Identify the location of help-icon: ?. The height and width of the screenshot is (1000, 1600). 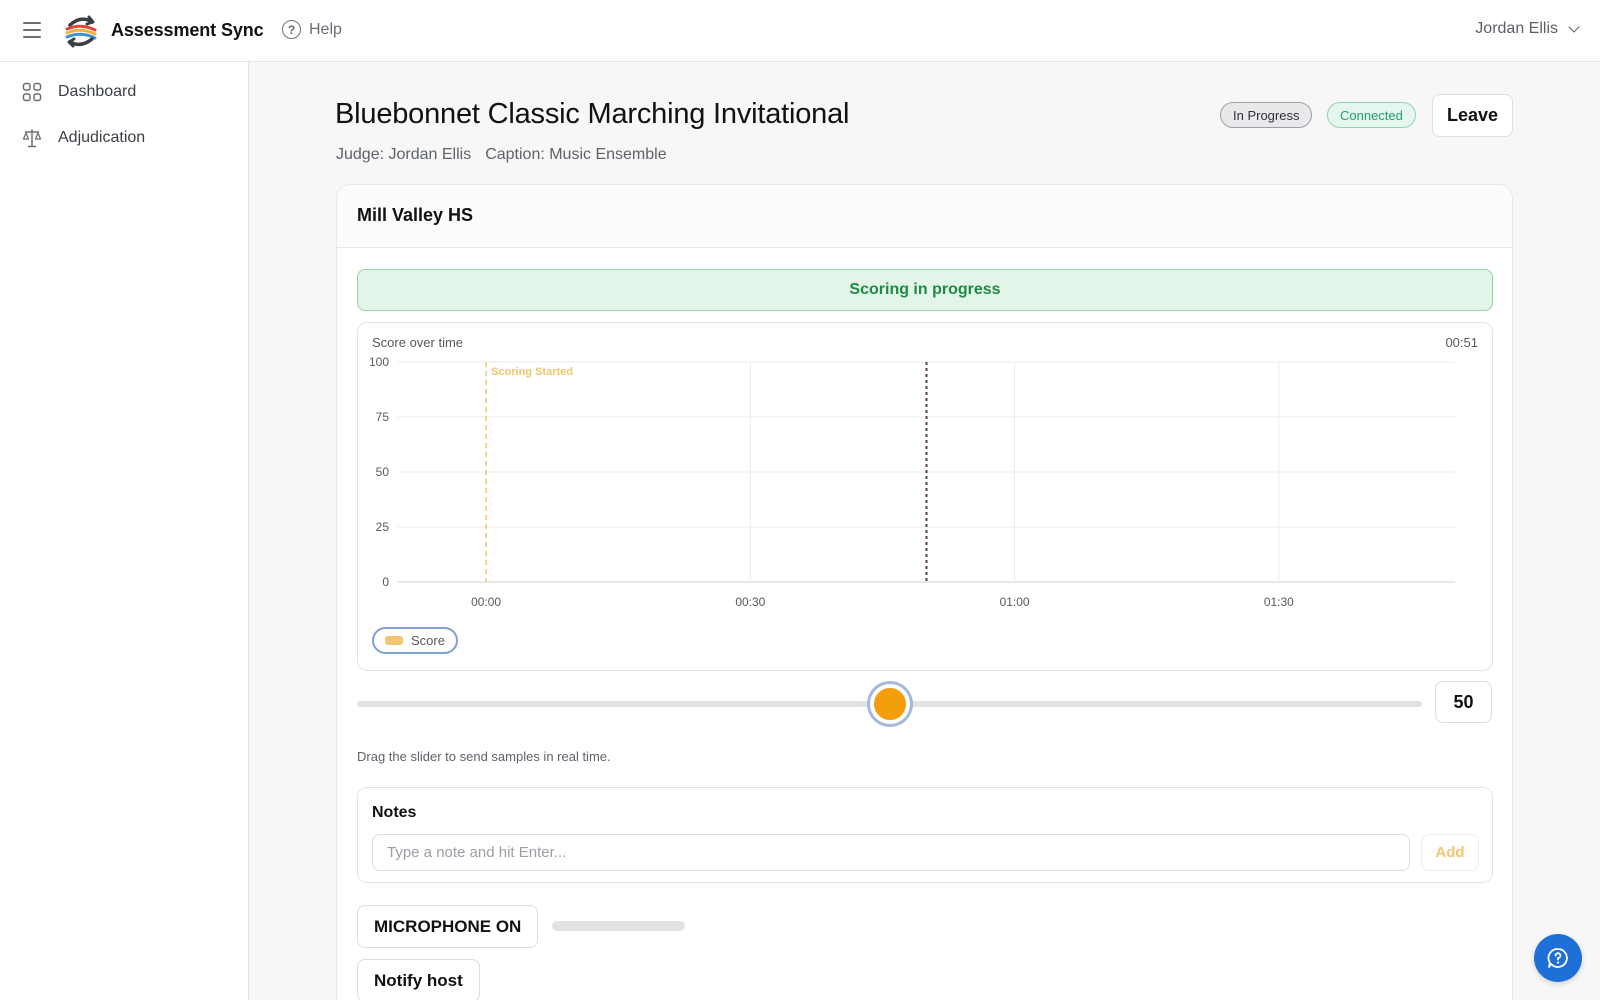
(291, 29).